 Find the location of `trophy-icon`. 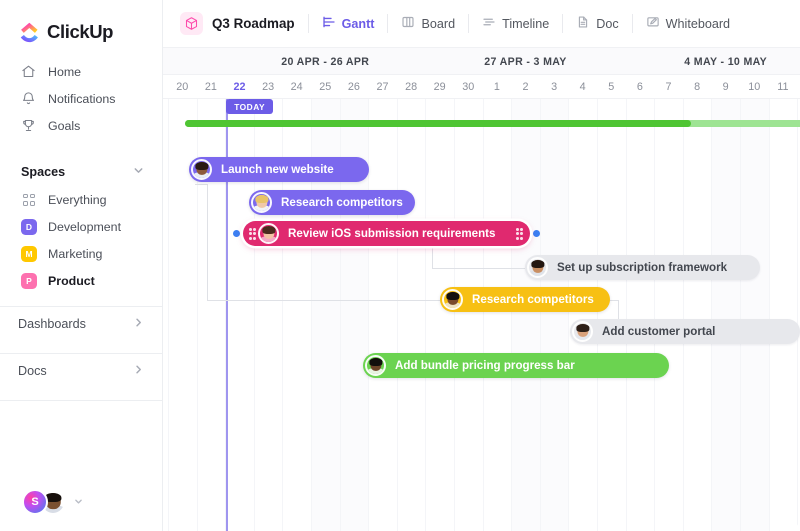

trophy-icon is located at coordinates (28, 125).